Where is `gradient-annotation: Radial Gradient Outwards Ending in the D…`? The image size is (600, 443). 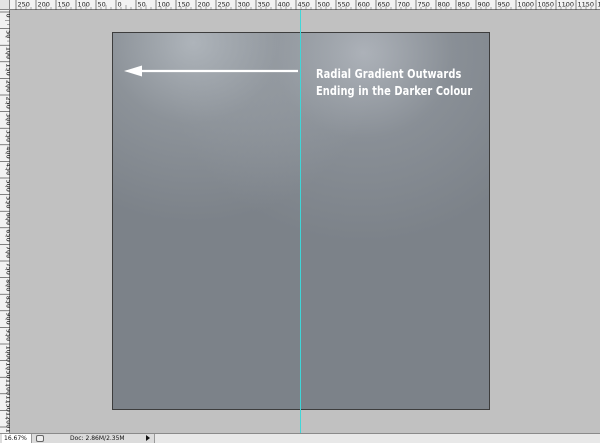
gradient-annotation: Radial Gradient Outwards Ending in the D… is located at coordinates (394, 83).